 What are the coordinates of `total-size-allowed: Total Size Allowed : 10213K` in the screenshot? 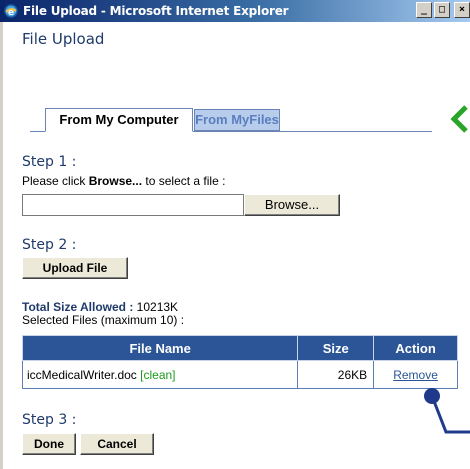 It's located at (100, 307).